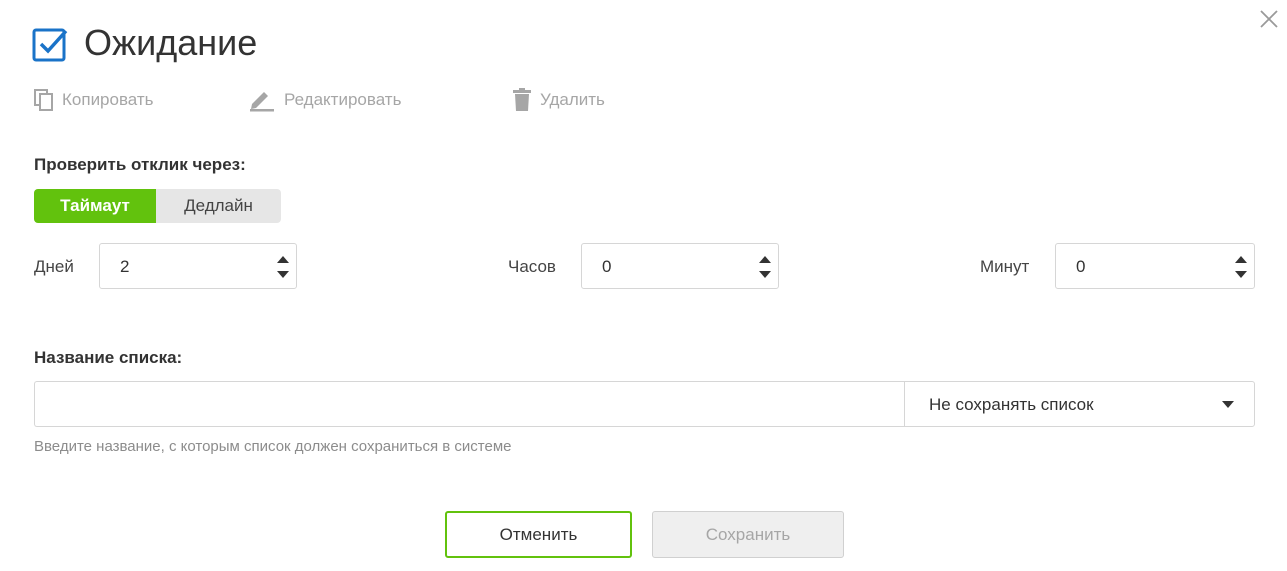 Image resolution: width=1287 pixels, height=571 pixels. Describe the element at coordinates (680, 266) in the screenshot. I see `hours-stepper: 0` at that location.